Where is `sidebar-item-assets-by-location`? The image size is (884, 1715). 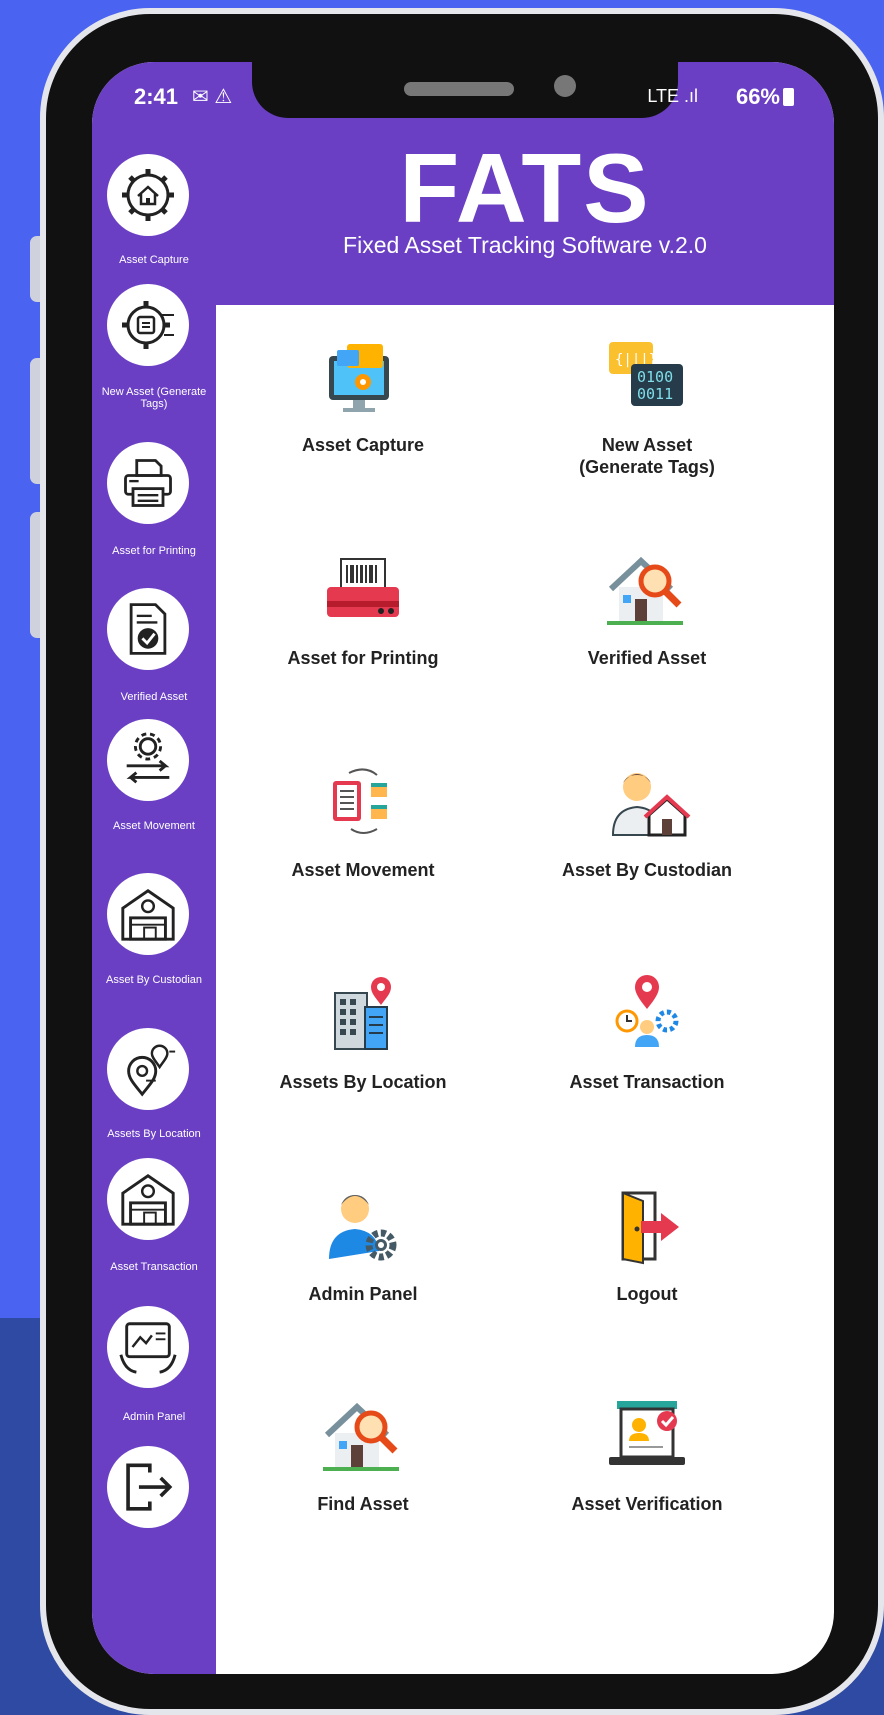
sidebar-item-assets-by-location is located at coordinates (148, 1069).